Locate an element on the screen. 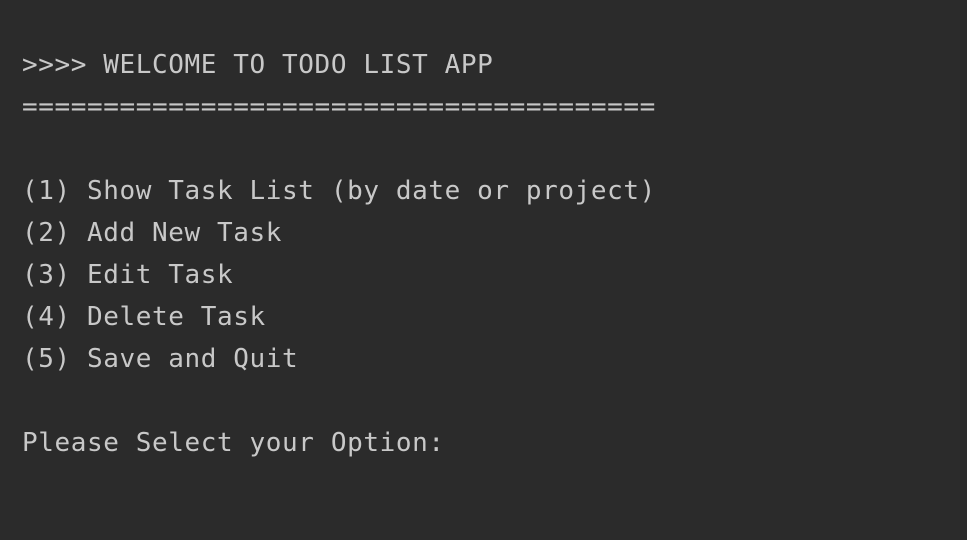 This screenshot has width=967, height=540. menu-option-edit-task: (3) Edit Task is located at coordinates (128, 275).